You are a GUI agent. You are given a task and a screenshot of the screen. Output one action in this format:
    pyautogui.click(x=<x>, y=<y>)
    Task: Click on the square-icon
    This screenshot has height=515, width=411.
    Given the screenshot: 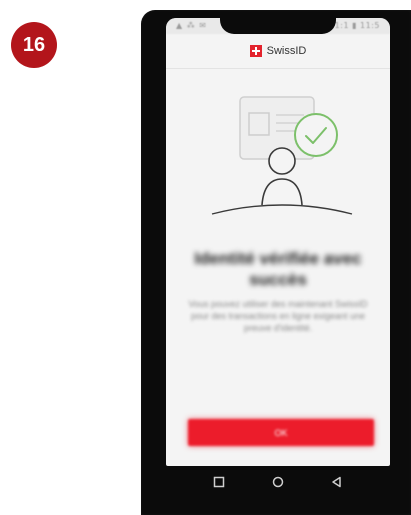 What is the action you would take?
    pyautogui.click(x=219, y=482)
    